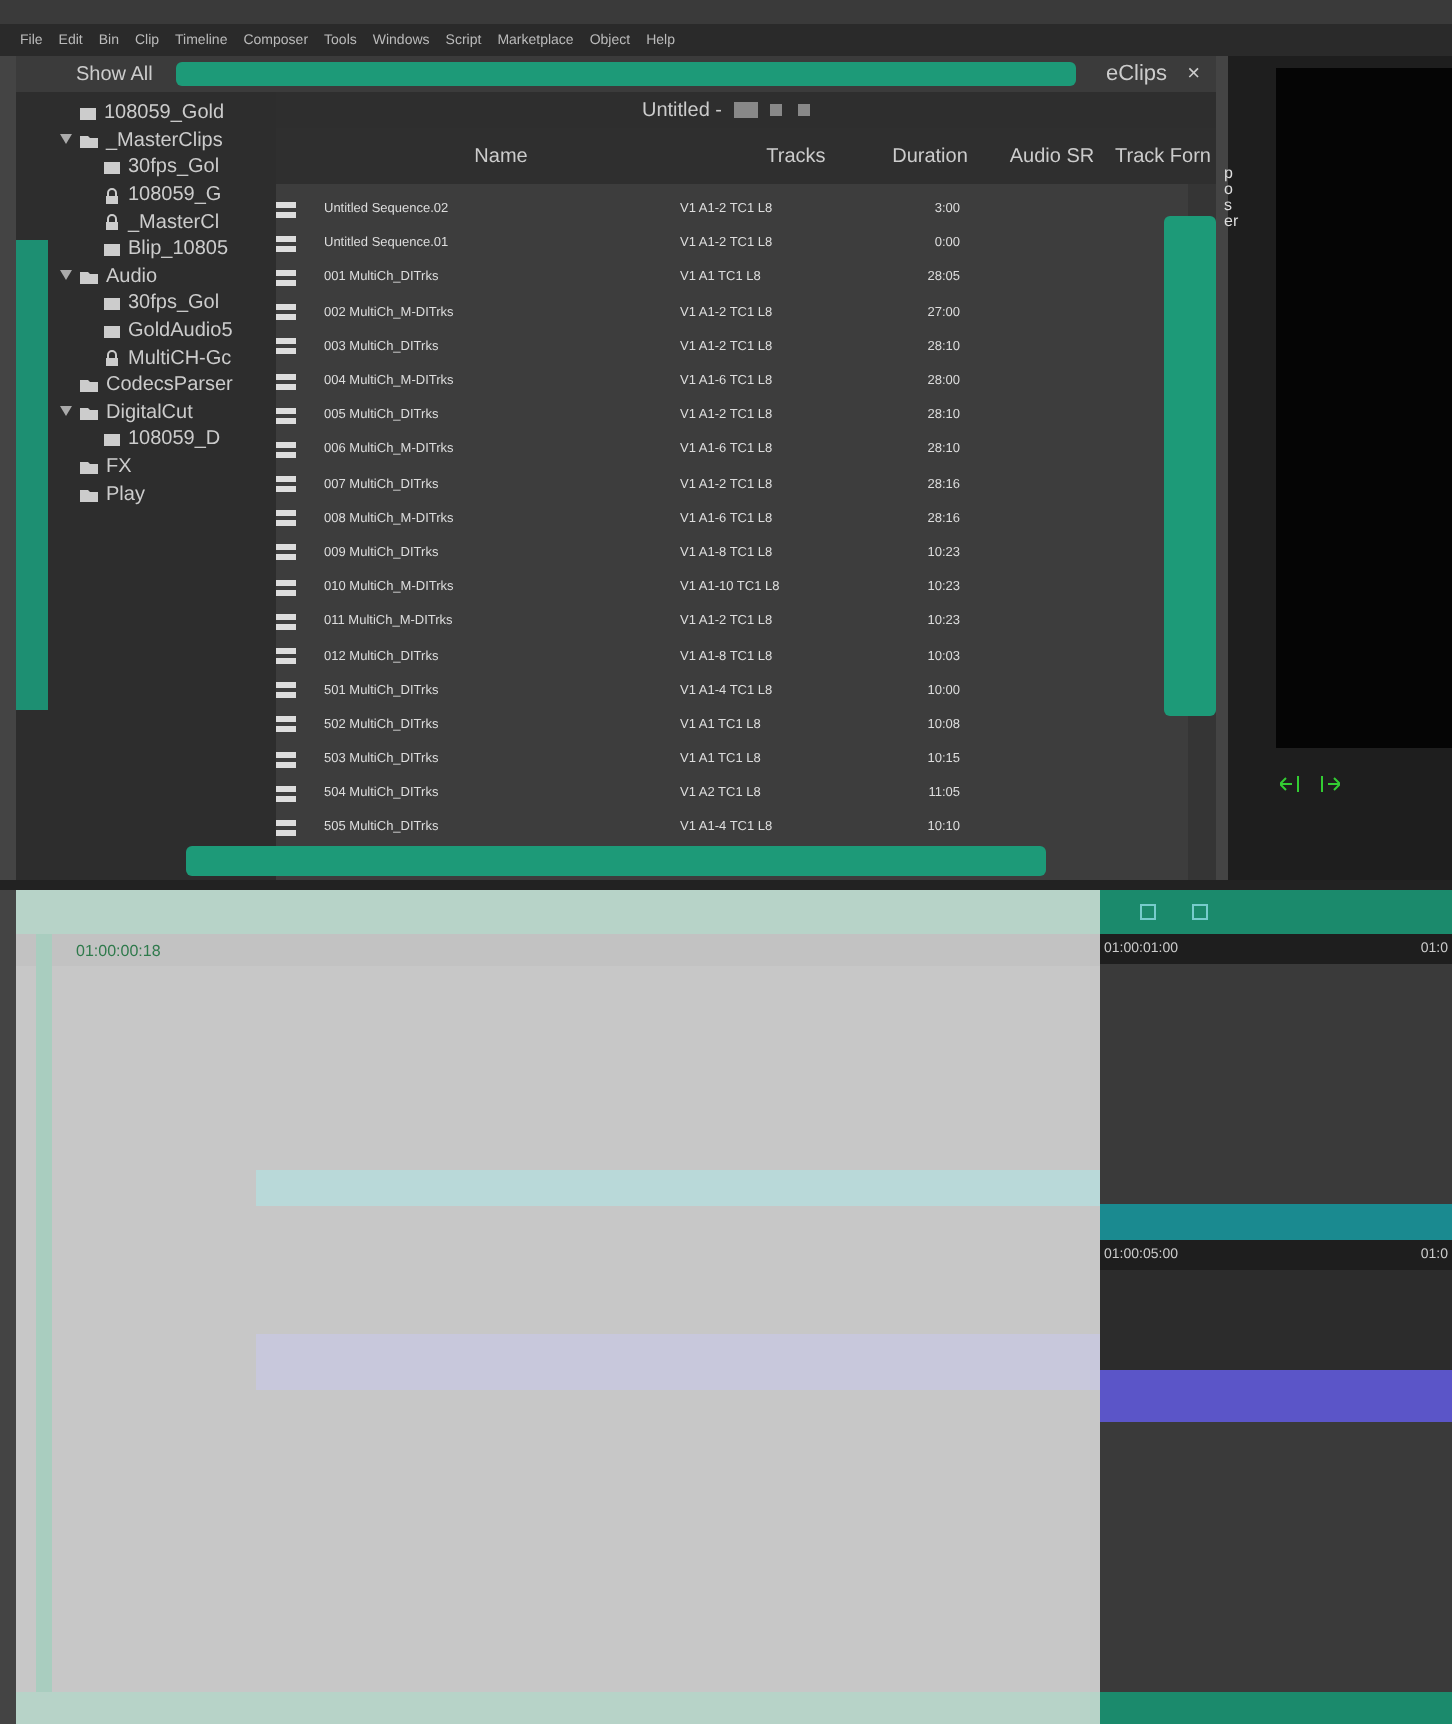 The image size is (1452, 1724). Describe the element at coordinates (796, 156) in the screenshot. I see `column-header: Tracks` at that location.